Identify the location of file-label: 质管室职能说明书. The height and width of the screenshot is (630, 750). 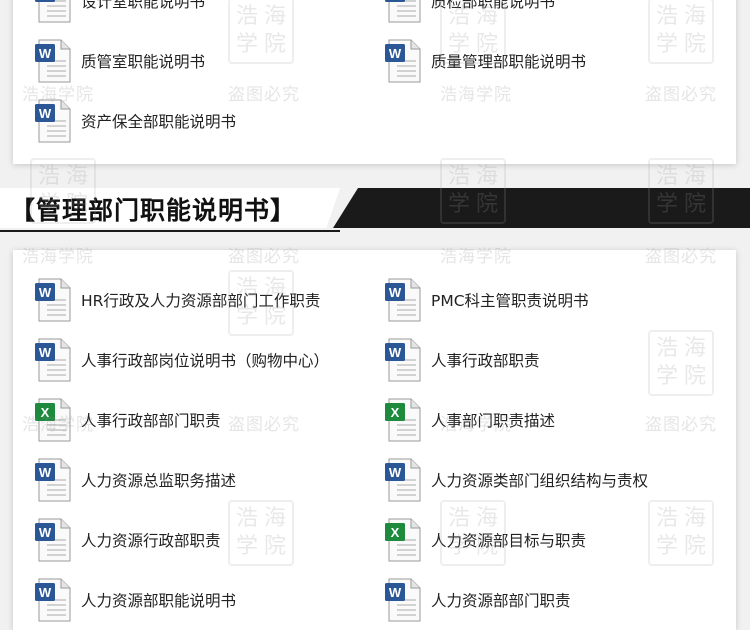
(143, 62).